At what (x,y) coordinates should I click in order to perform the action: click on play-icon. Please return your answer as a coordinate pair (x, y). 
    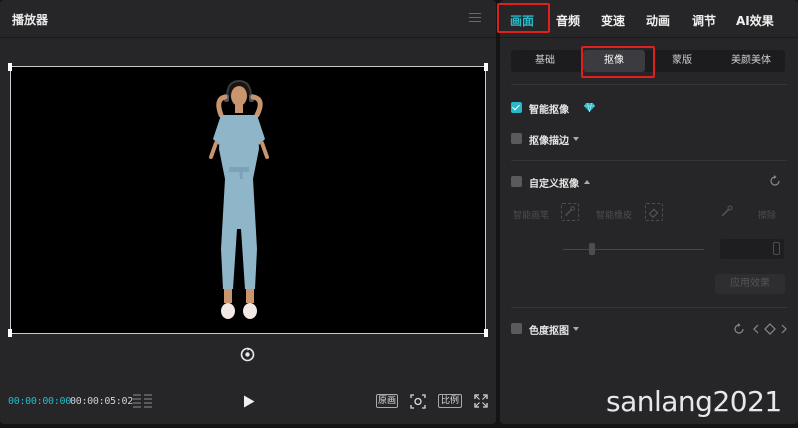
    Looking at the image, I should click on (249, 401).